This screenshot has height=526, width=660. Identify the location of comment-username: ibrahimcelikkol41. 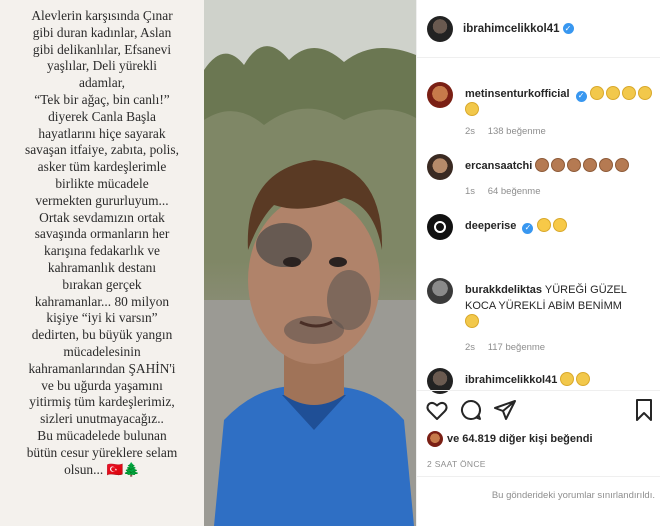
(511, 380).